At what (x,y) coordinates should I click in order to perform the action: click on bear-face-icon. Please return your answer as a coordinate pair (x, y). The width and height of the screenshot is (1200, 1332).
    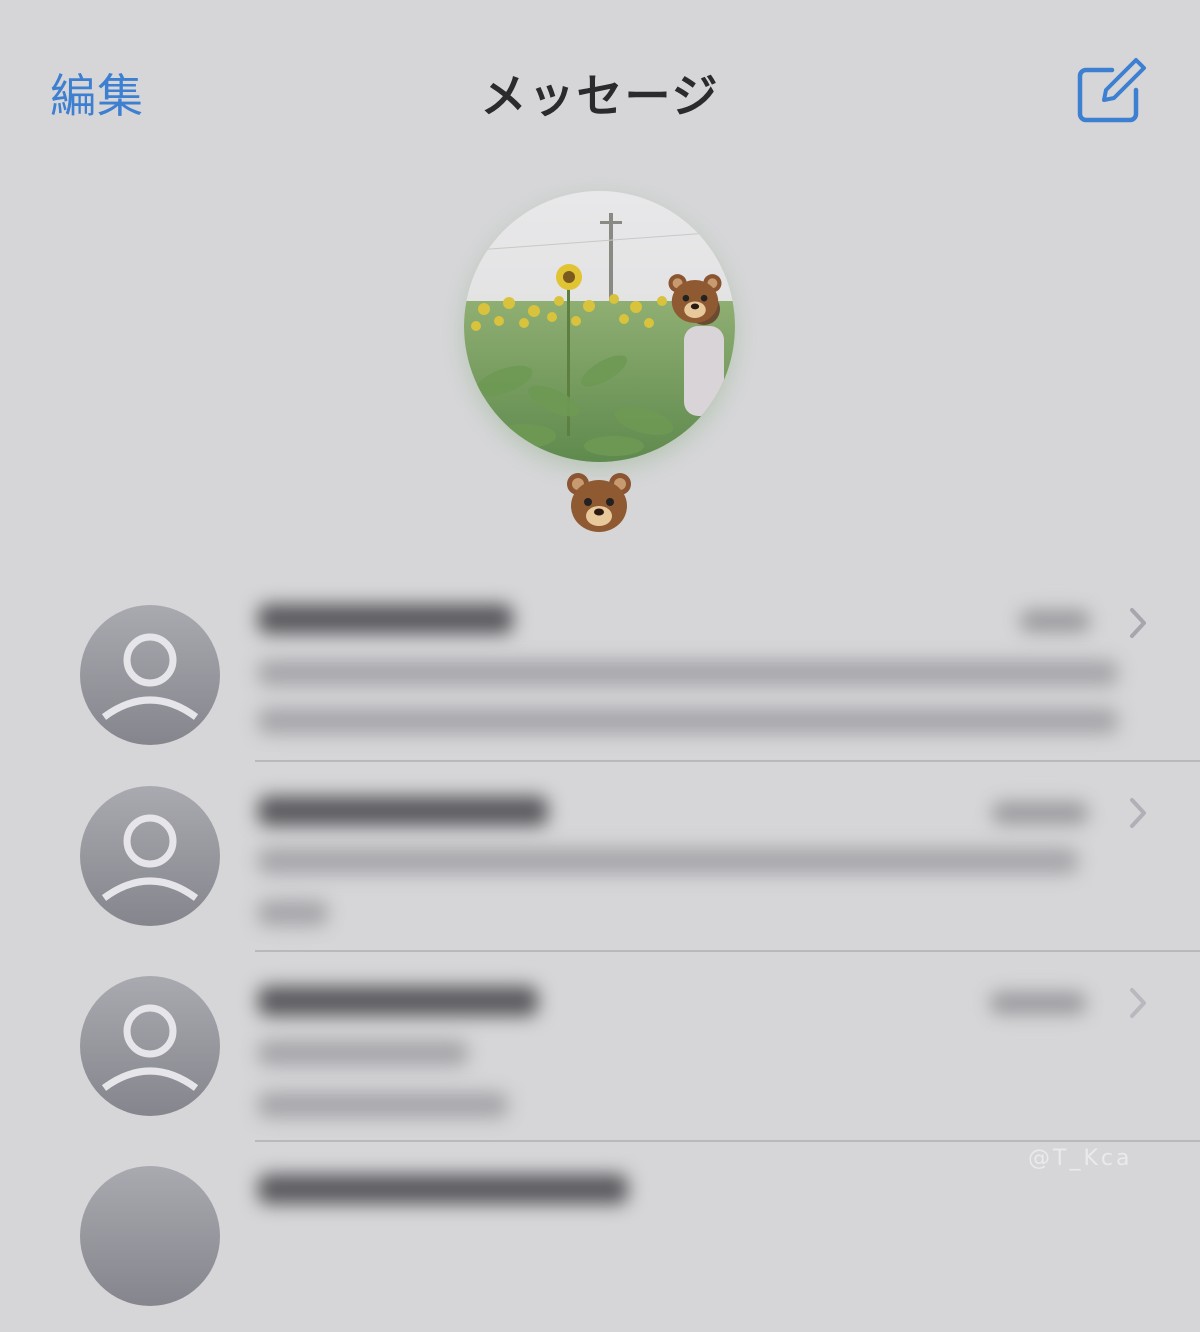
    Looking at the image, I should click on (599, 502).